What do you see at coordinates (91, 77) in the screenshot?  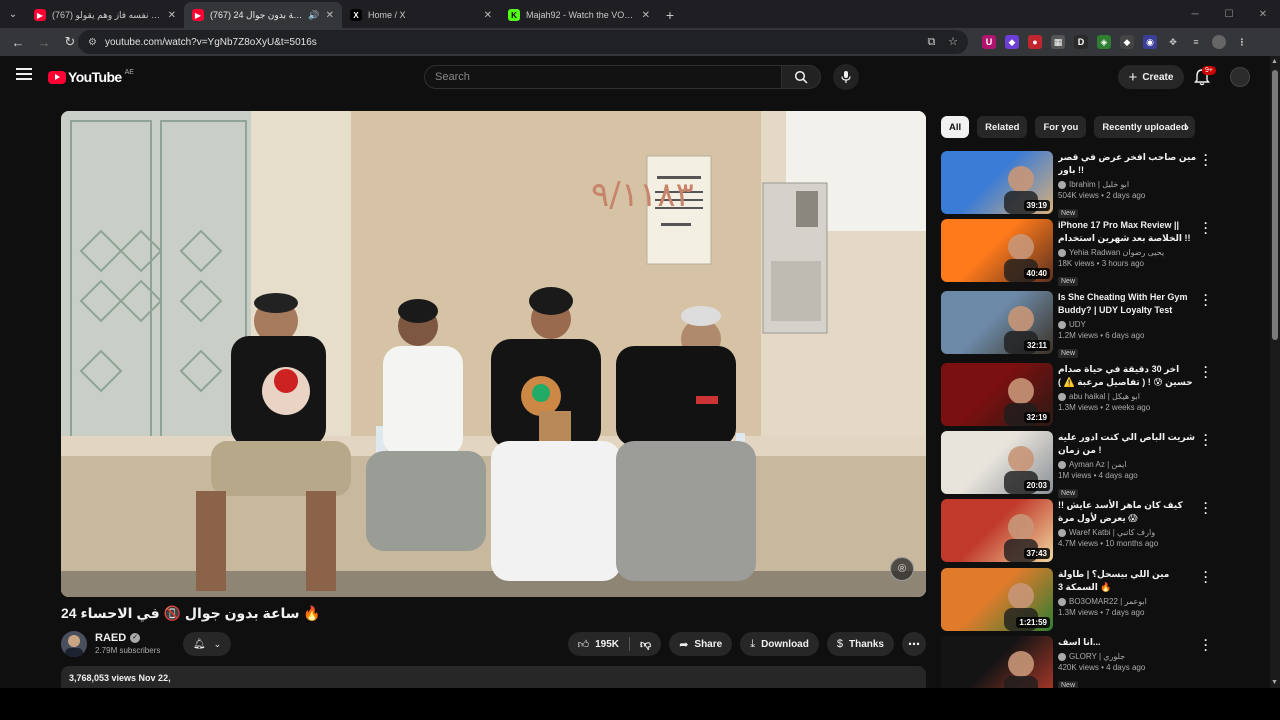 I see `youtube-logo: YouTube AE` at bounding box center [91, 77].